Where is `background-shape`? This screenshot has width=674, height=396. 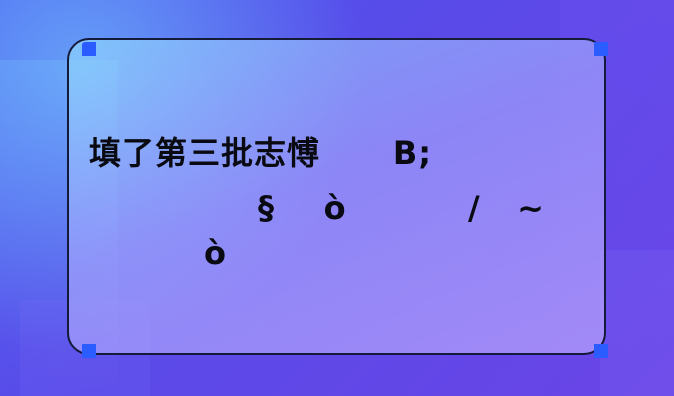 background-shape is located at coordinates (637, 323).